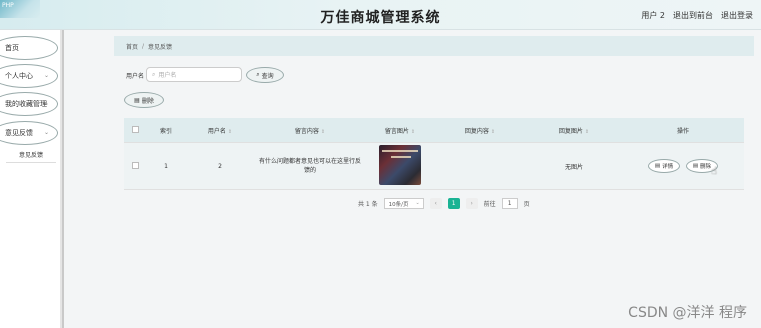 This screenshot has width=761, height=328. I want to click on table-header-row: 索引 用户名 ⇕ 留言内容 ⇕ 留言图片 ⇕ 回复内容 ⇕ 回复图片 ⇕ 操作, so click(434, 130).